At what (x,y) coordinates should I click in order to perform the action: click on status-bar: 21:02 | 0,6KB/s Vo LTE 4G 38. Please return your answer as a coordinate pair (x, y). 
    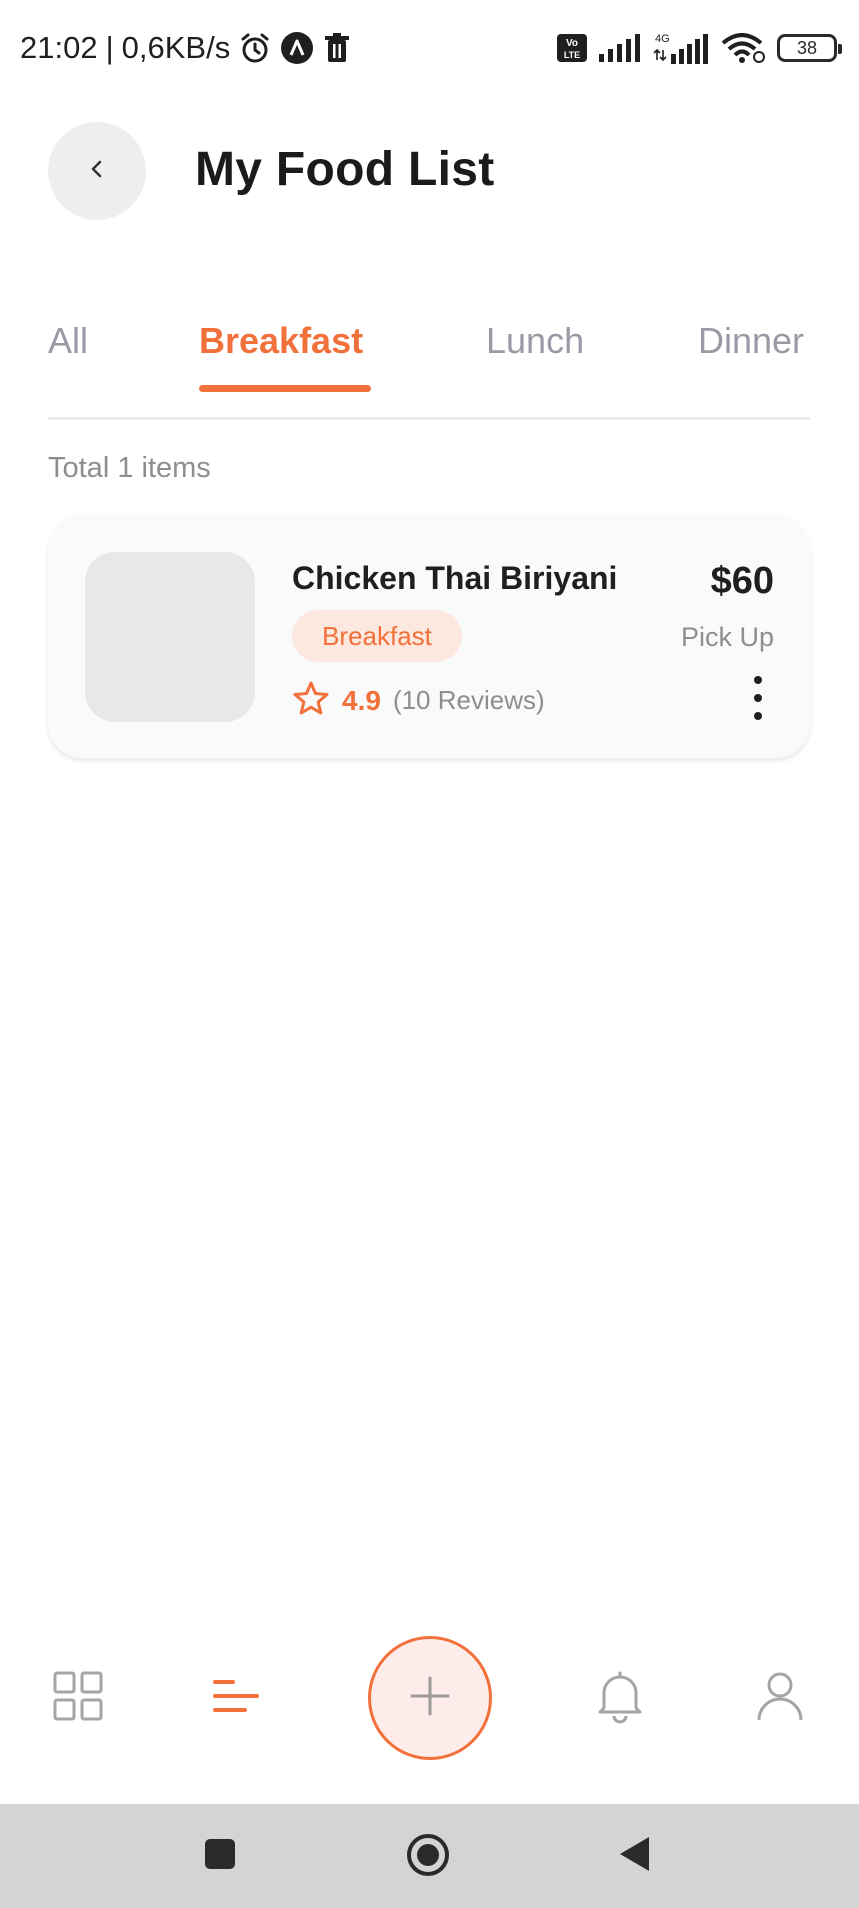
    Looking at the image, I should click on (429, 51).